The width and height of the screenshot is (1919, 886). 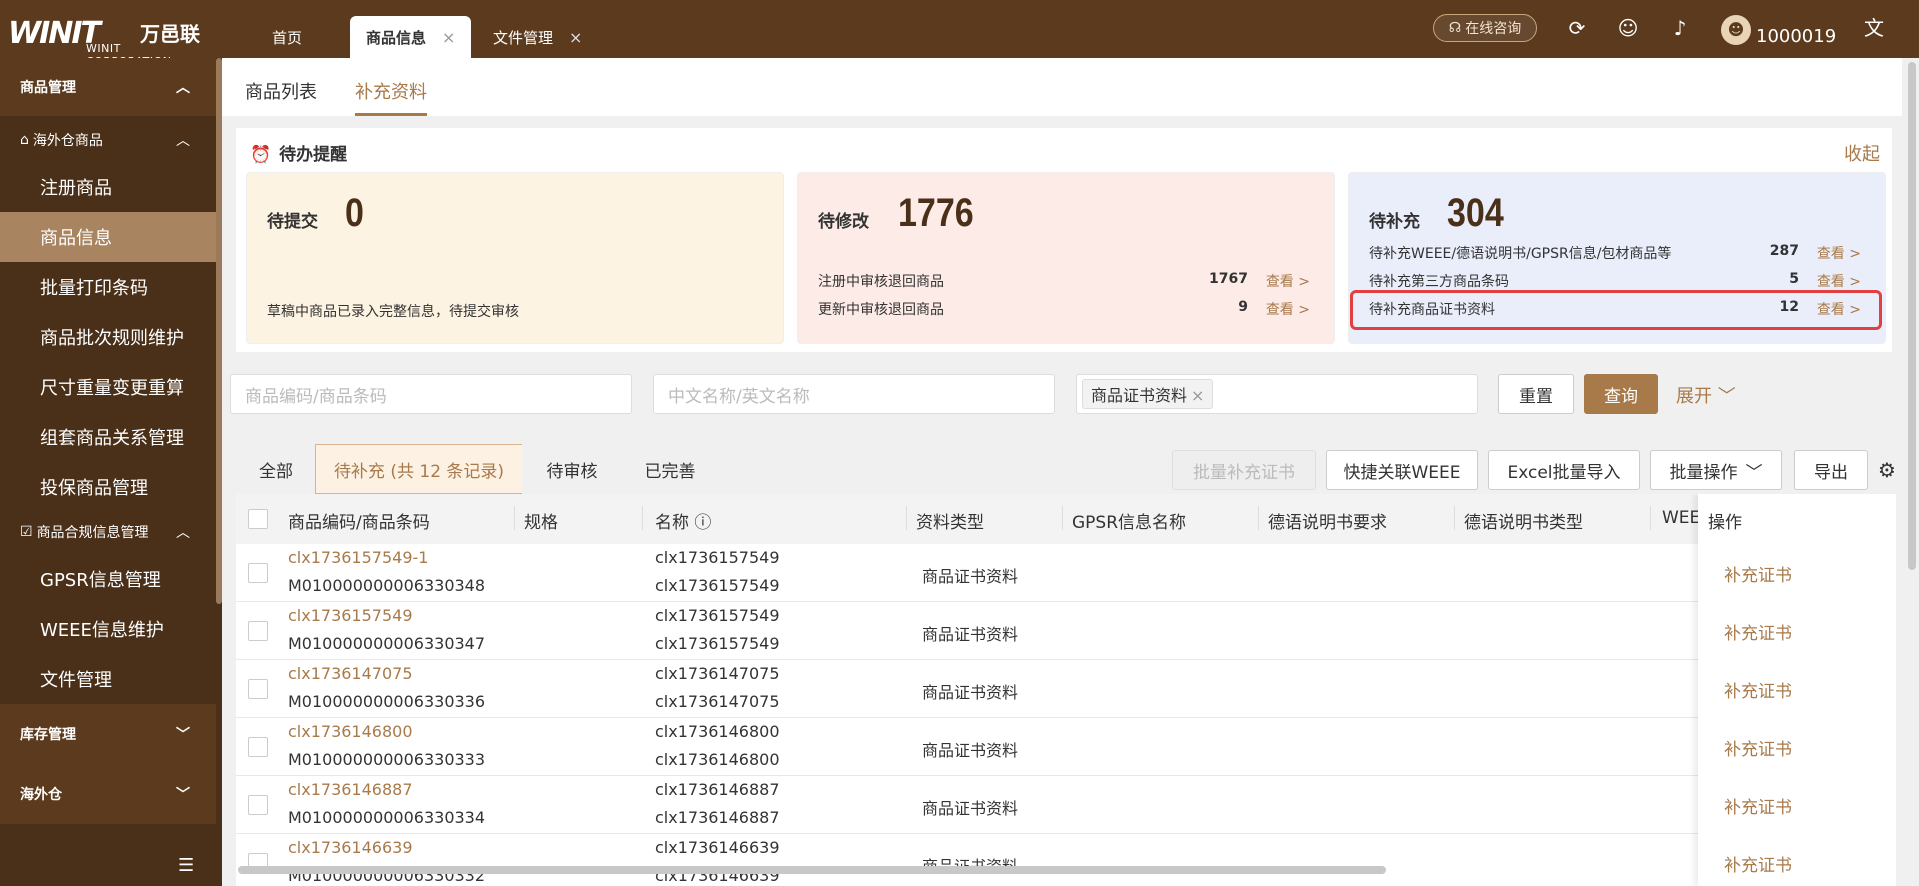 I want to click on product-code-link: clx1736146639, so click(x=350, y=847).